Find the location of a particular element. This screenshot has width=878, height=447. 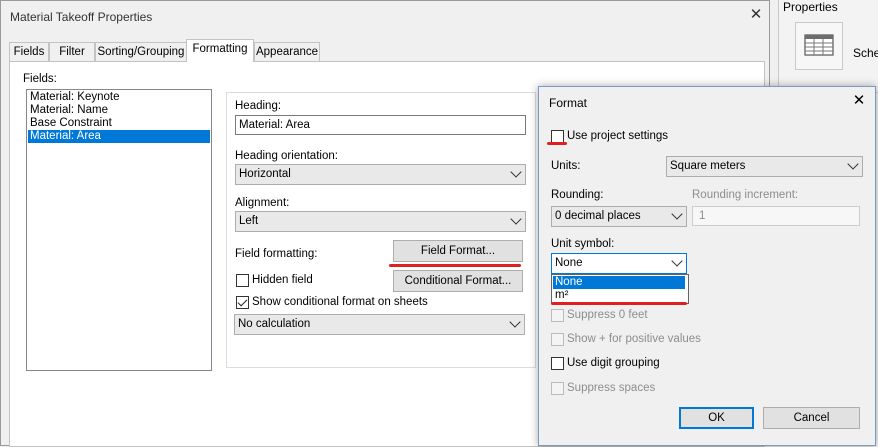

dialog-close-icon: ✕ is located at coordinates (756, 15).